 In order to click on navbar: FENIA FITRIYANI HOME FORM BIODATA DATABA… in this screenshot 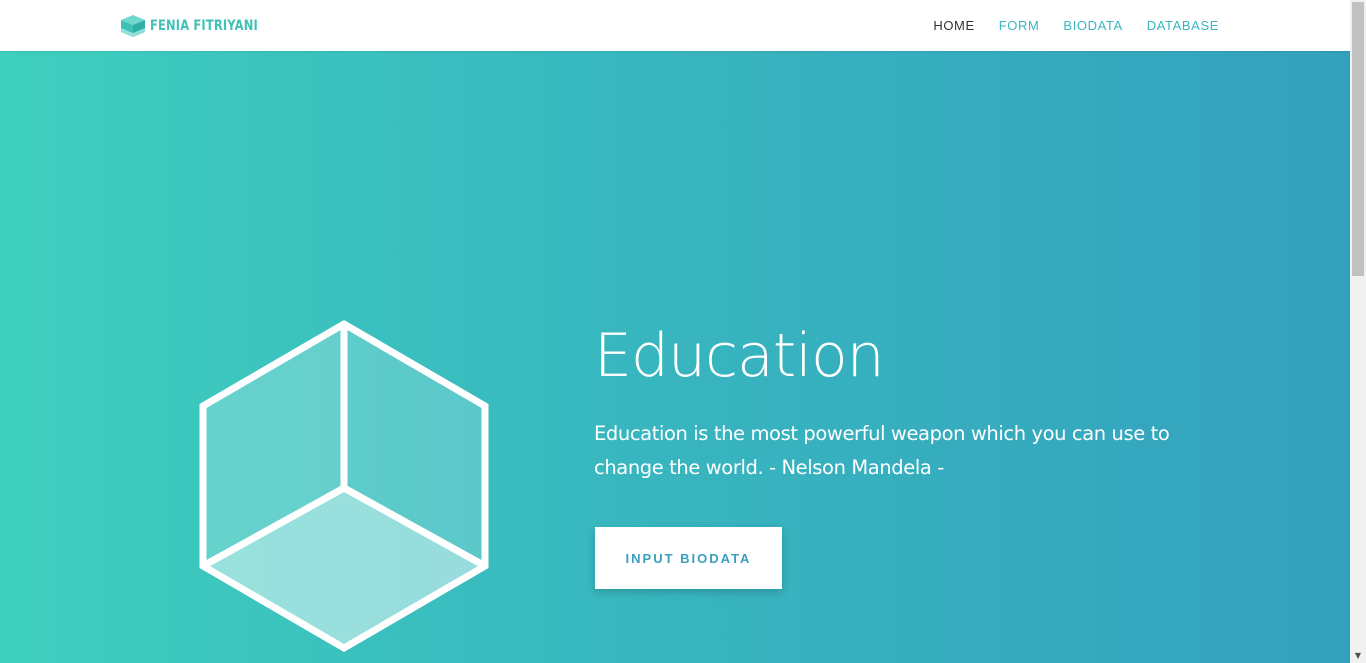, I will do `click(675, 25)`.